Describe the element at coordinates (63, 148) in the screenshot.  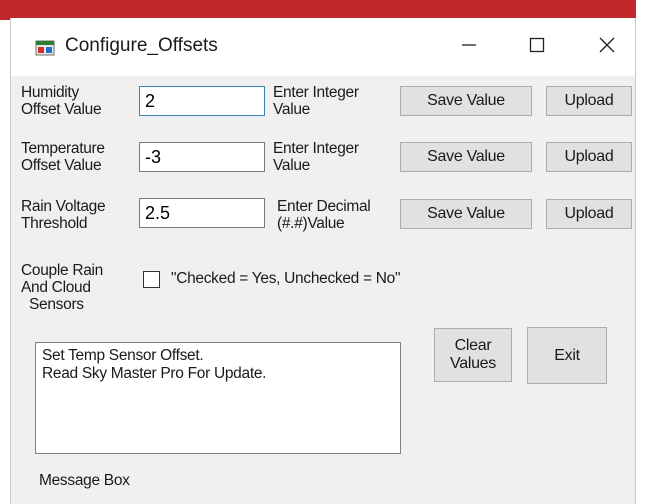
I see `temperature-label-line1: Temperature` at that location.